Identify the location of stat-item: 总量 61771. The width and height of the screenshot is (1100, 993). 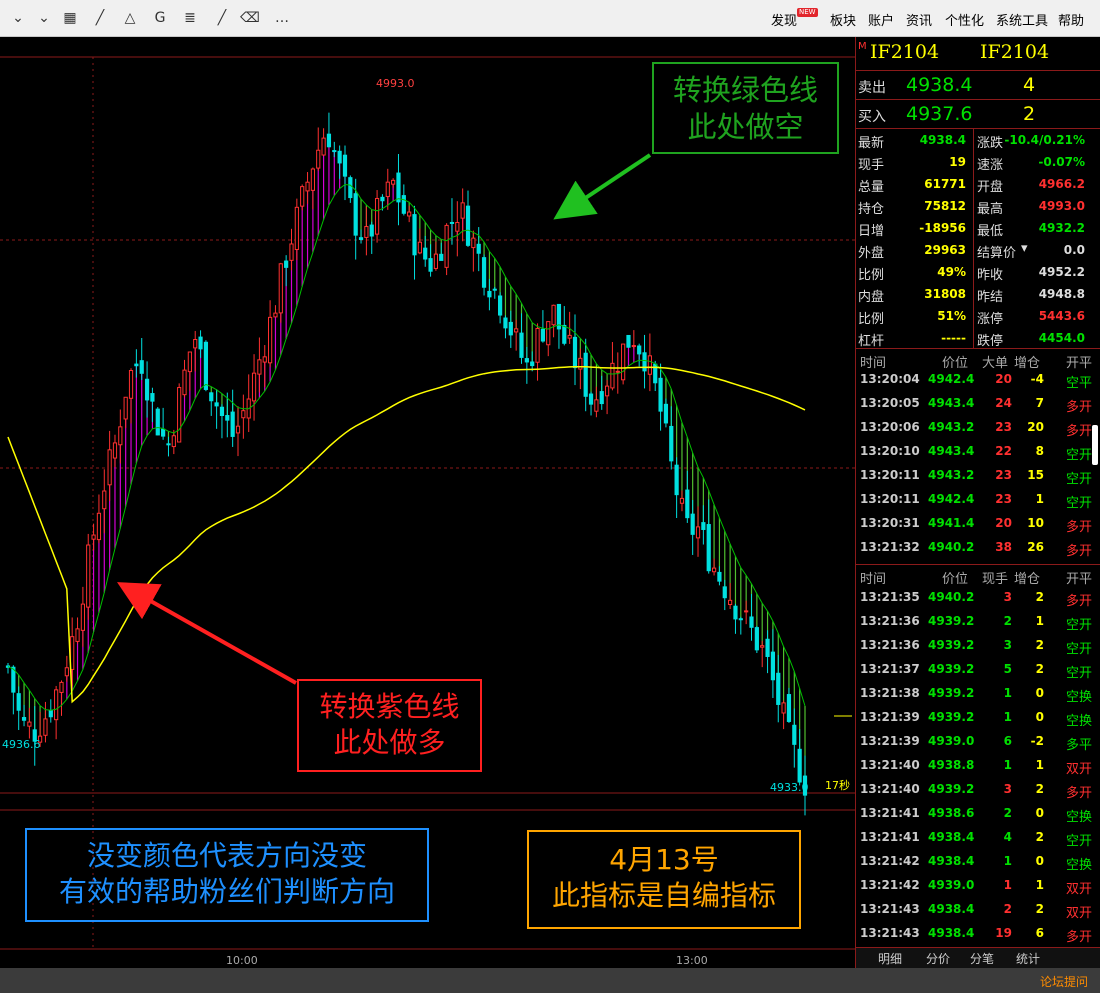
(914, 184).